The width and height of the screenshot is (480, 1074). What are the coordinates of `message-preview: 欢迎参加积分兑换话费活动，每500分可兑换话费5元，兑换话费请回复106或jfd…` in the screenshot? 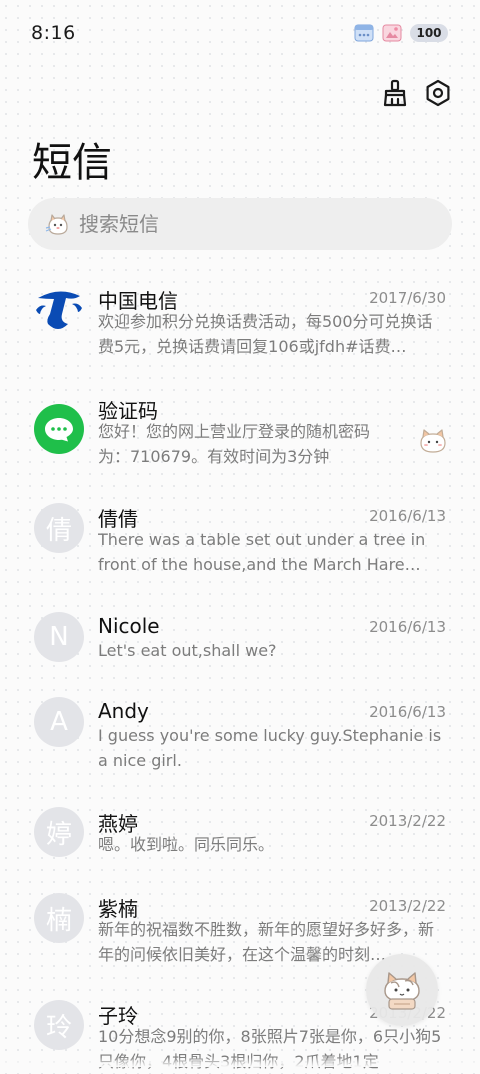 It's located at (265, 334).